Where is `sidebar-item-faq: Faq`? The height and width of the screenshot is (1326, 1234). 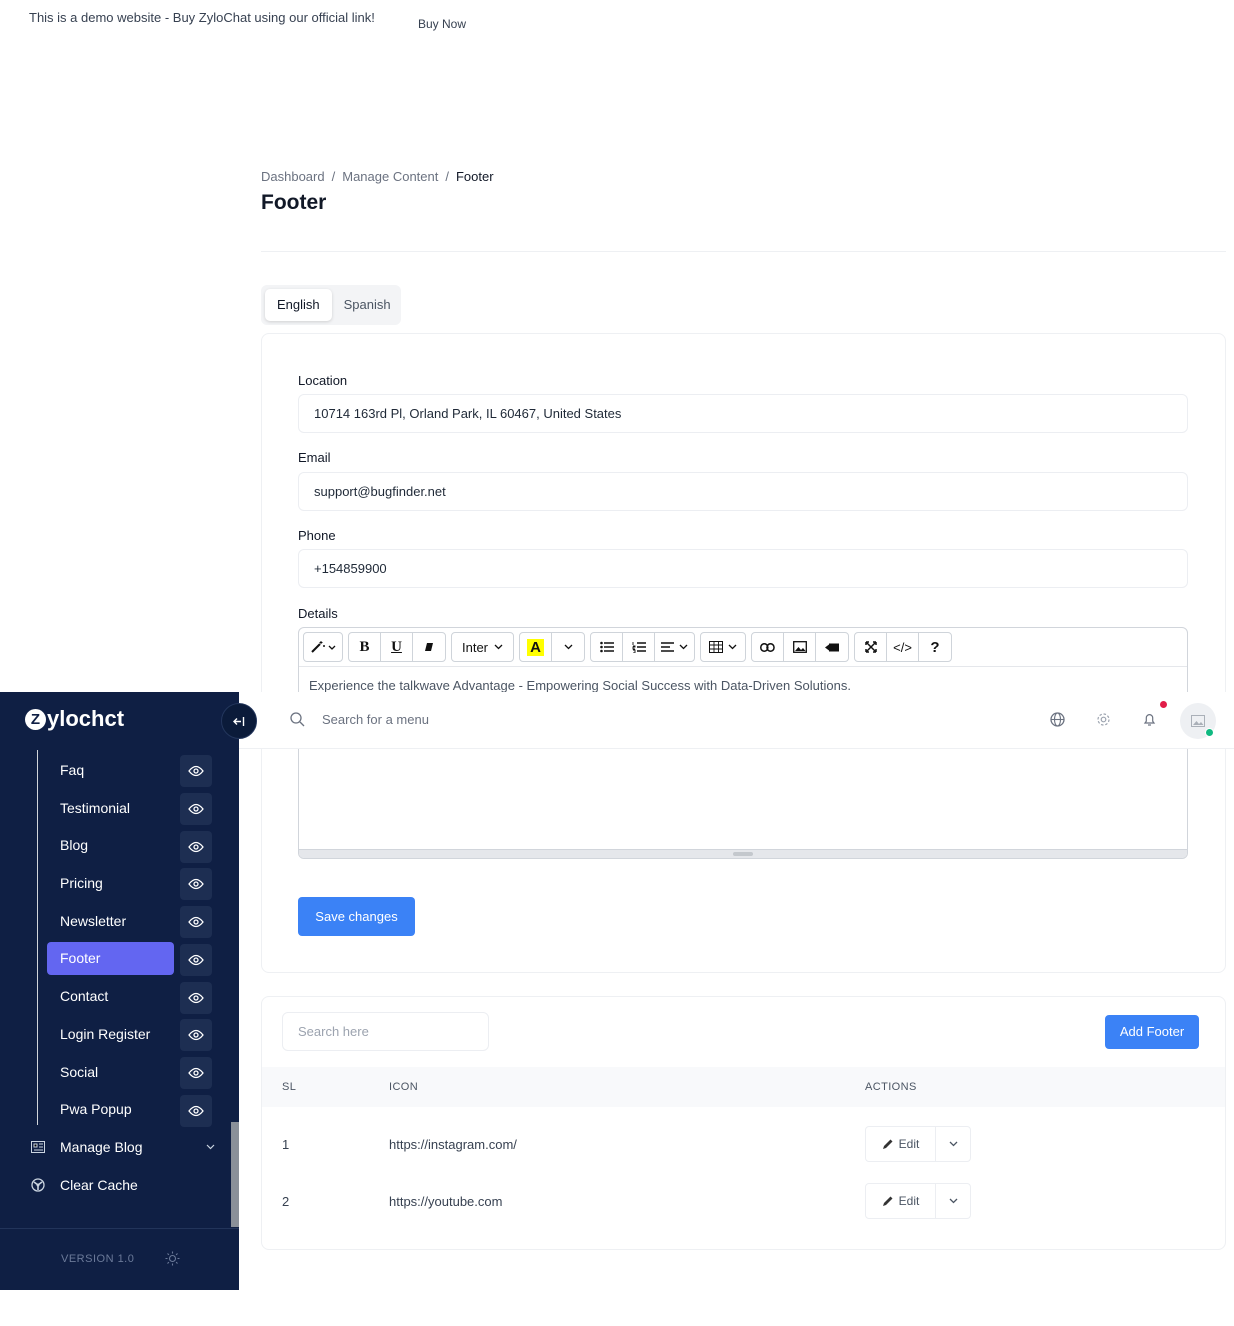
sidebar-item-faq: Faq is located at coordinates (110, 770).